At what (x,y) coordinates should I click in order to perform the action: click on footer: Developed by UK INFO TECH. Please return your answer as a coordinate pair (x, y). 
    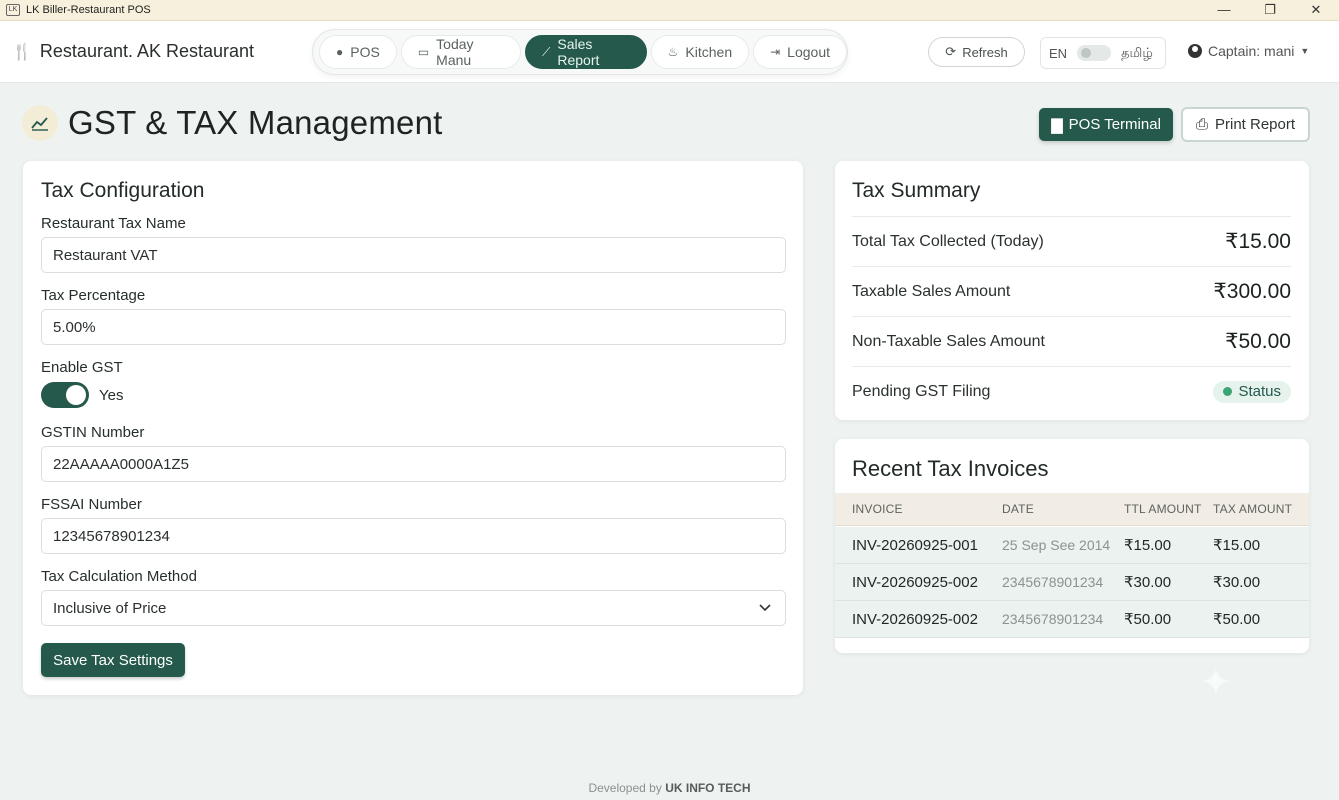
    Looking at the image, I should click on (669, 788).